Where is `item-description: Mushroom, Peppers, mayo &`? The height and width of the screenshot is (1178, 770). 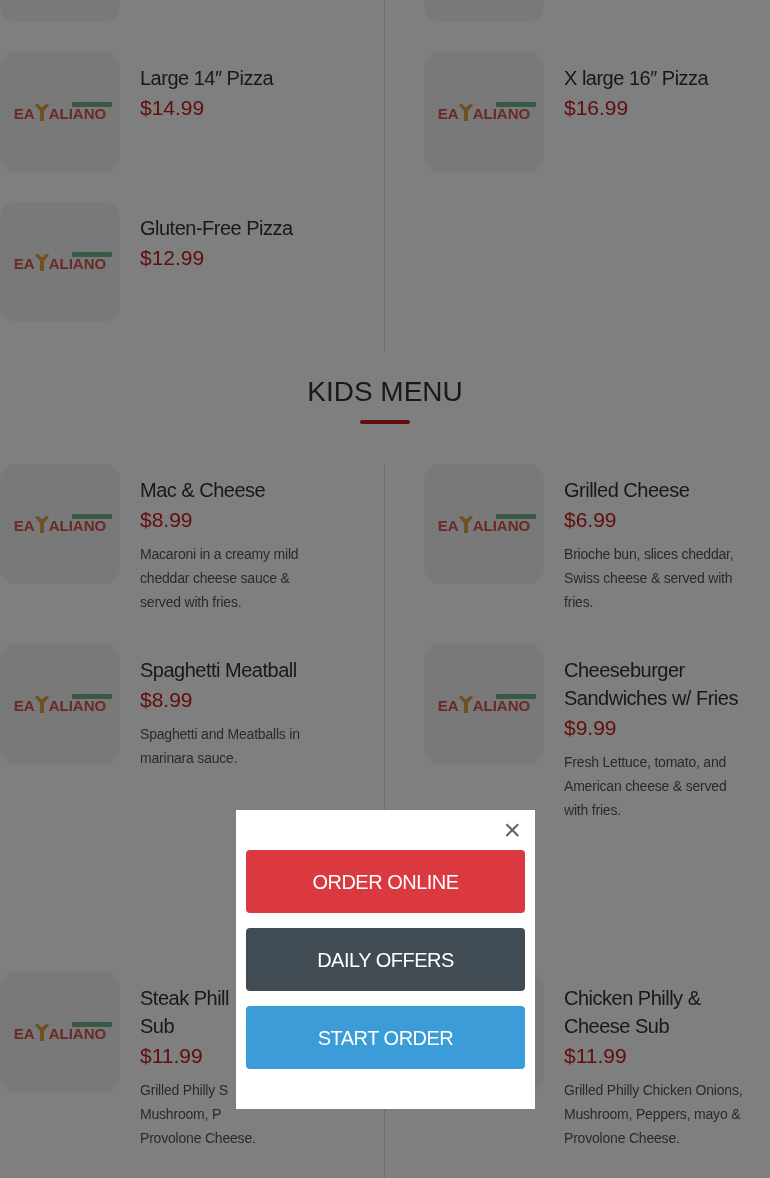 item-description: Mushroom, Peppers, mayo & is located at coordinates (653, 1114).